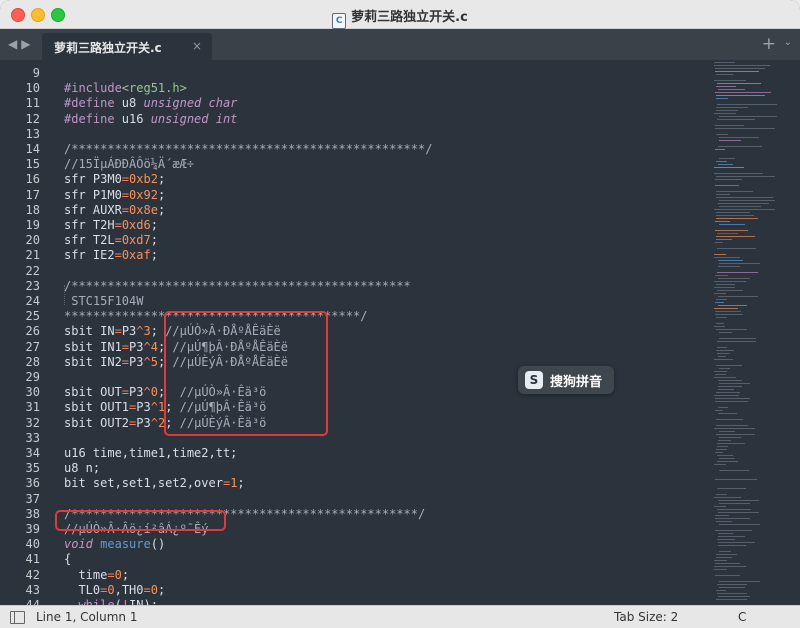  I want to click on ime-indicator: S 搜狗拼音, so click(566, 380).